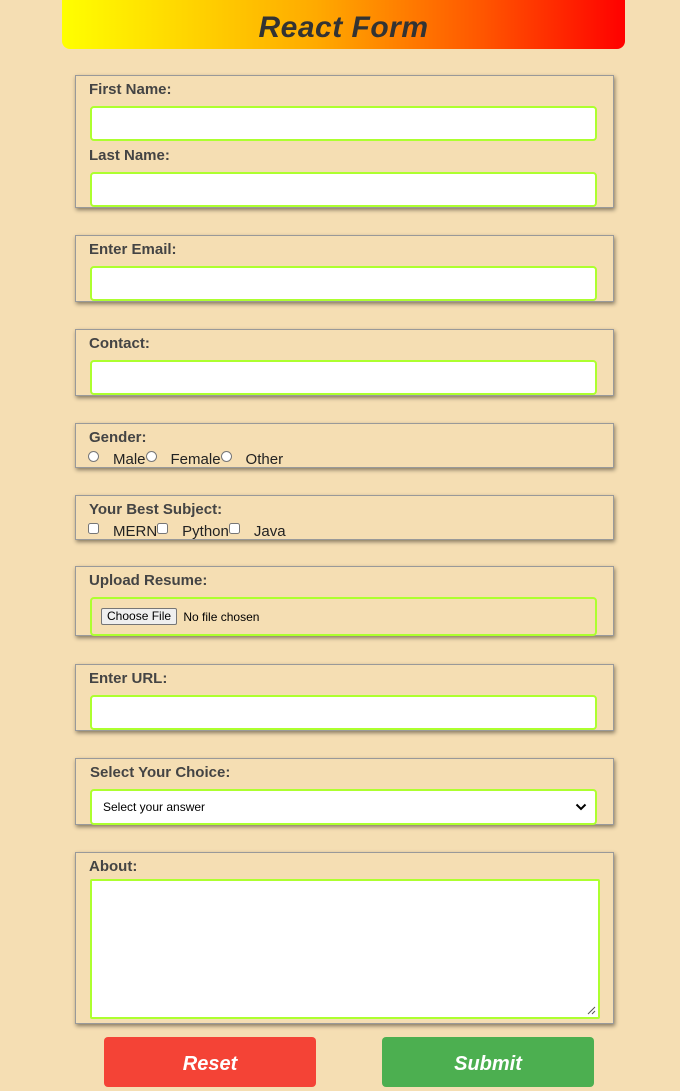 Image resolution: width=680 pixels, height=1091 pixels. What do you see at coordinates (135, 531) in the screenshot?
I see `subject-option-label: MERN` at bounding box center [135, 531].